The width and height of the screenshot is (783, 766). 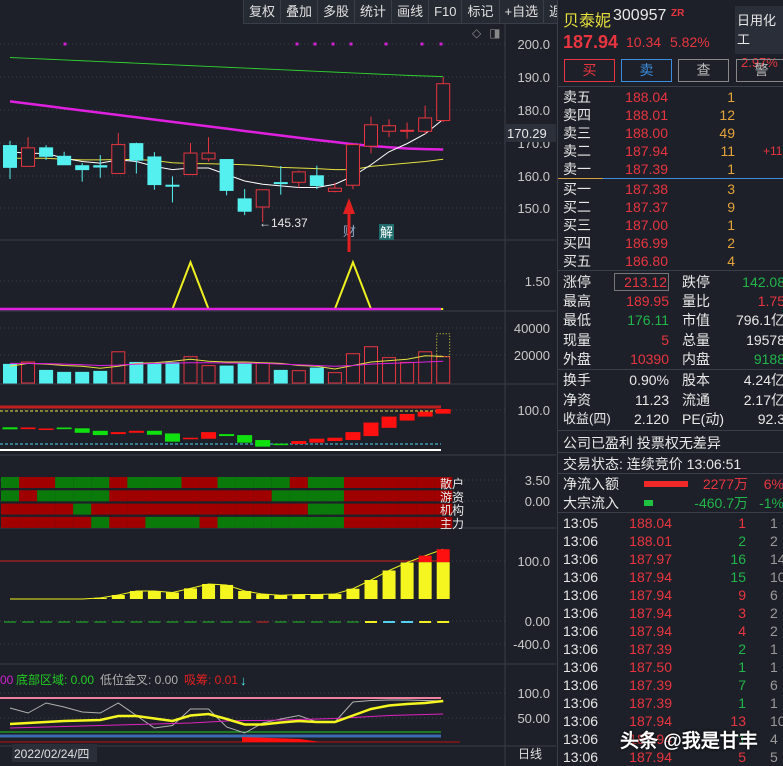 What do you see at coordinates (670, 340) in the screenshot?
I see `stat-row: 现量 5 总量 19578` at bounding box center [670, 340].